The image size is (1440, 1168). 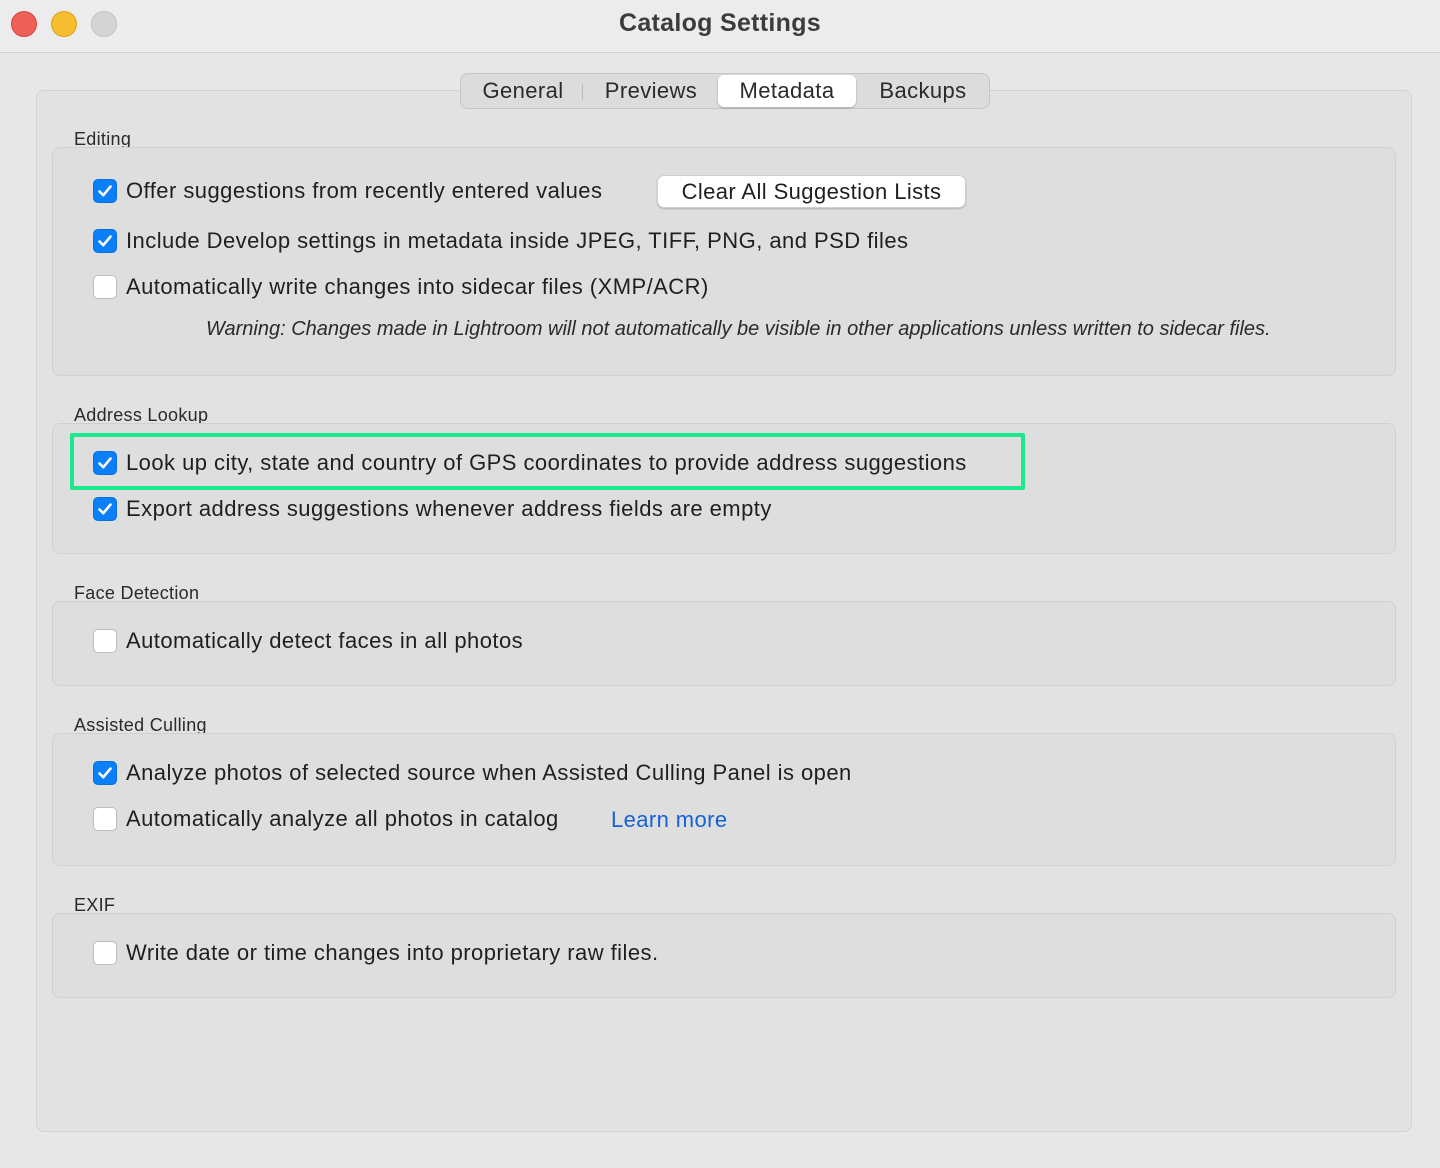 I want to click on export-suggestions-checkbox, so click(x=105, y=509).